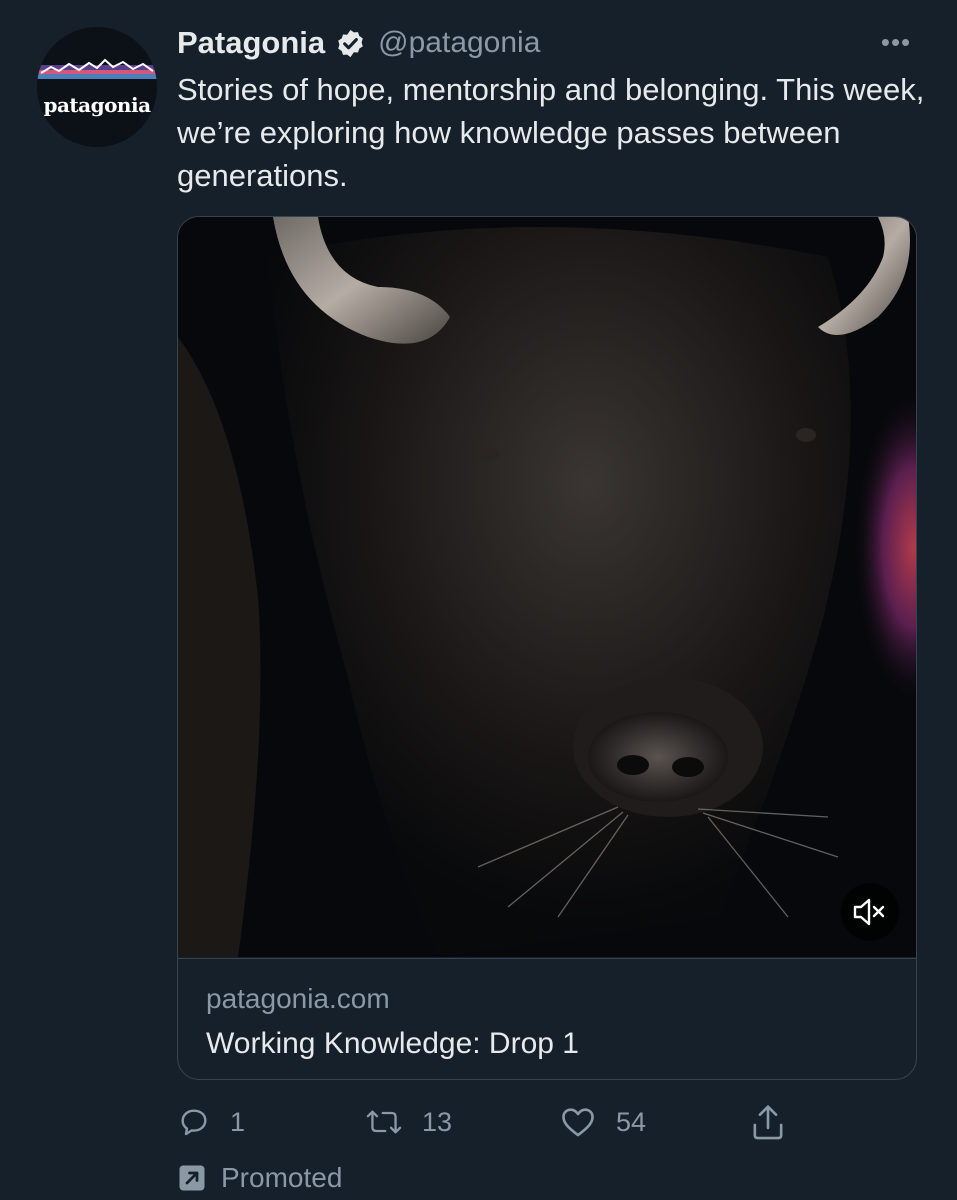  I want to click on reply-button: 1, so click(211, 1122).